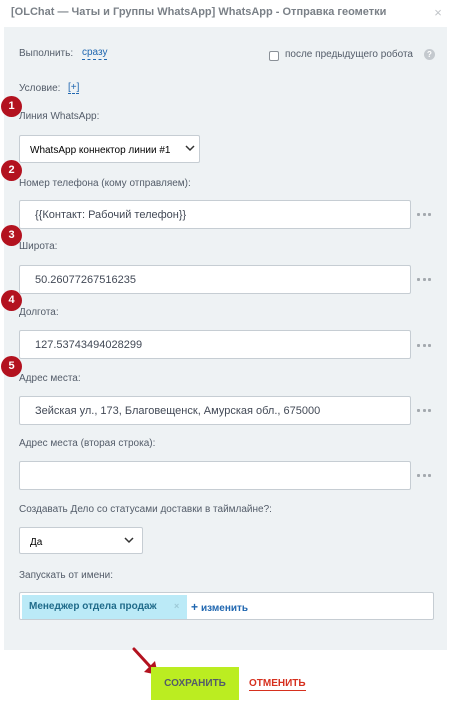 The height and width of the screenshot is (707, 455). I want to click on step-marker-2: 2, so click(11, 170).